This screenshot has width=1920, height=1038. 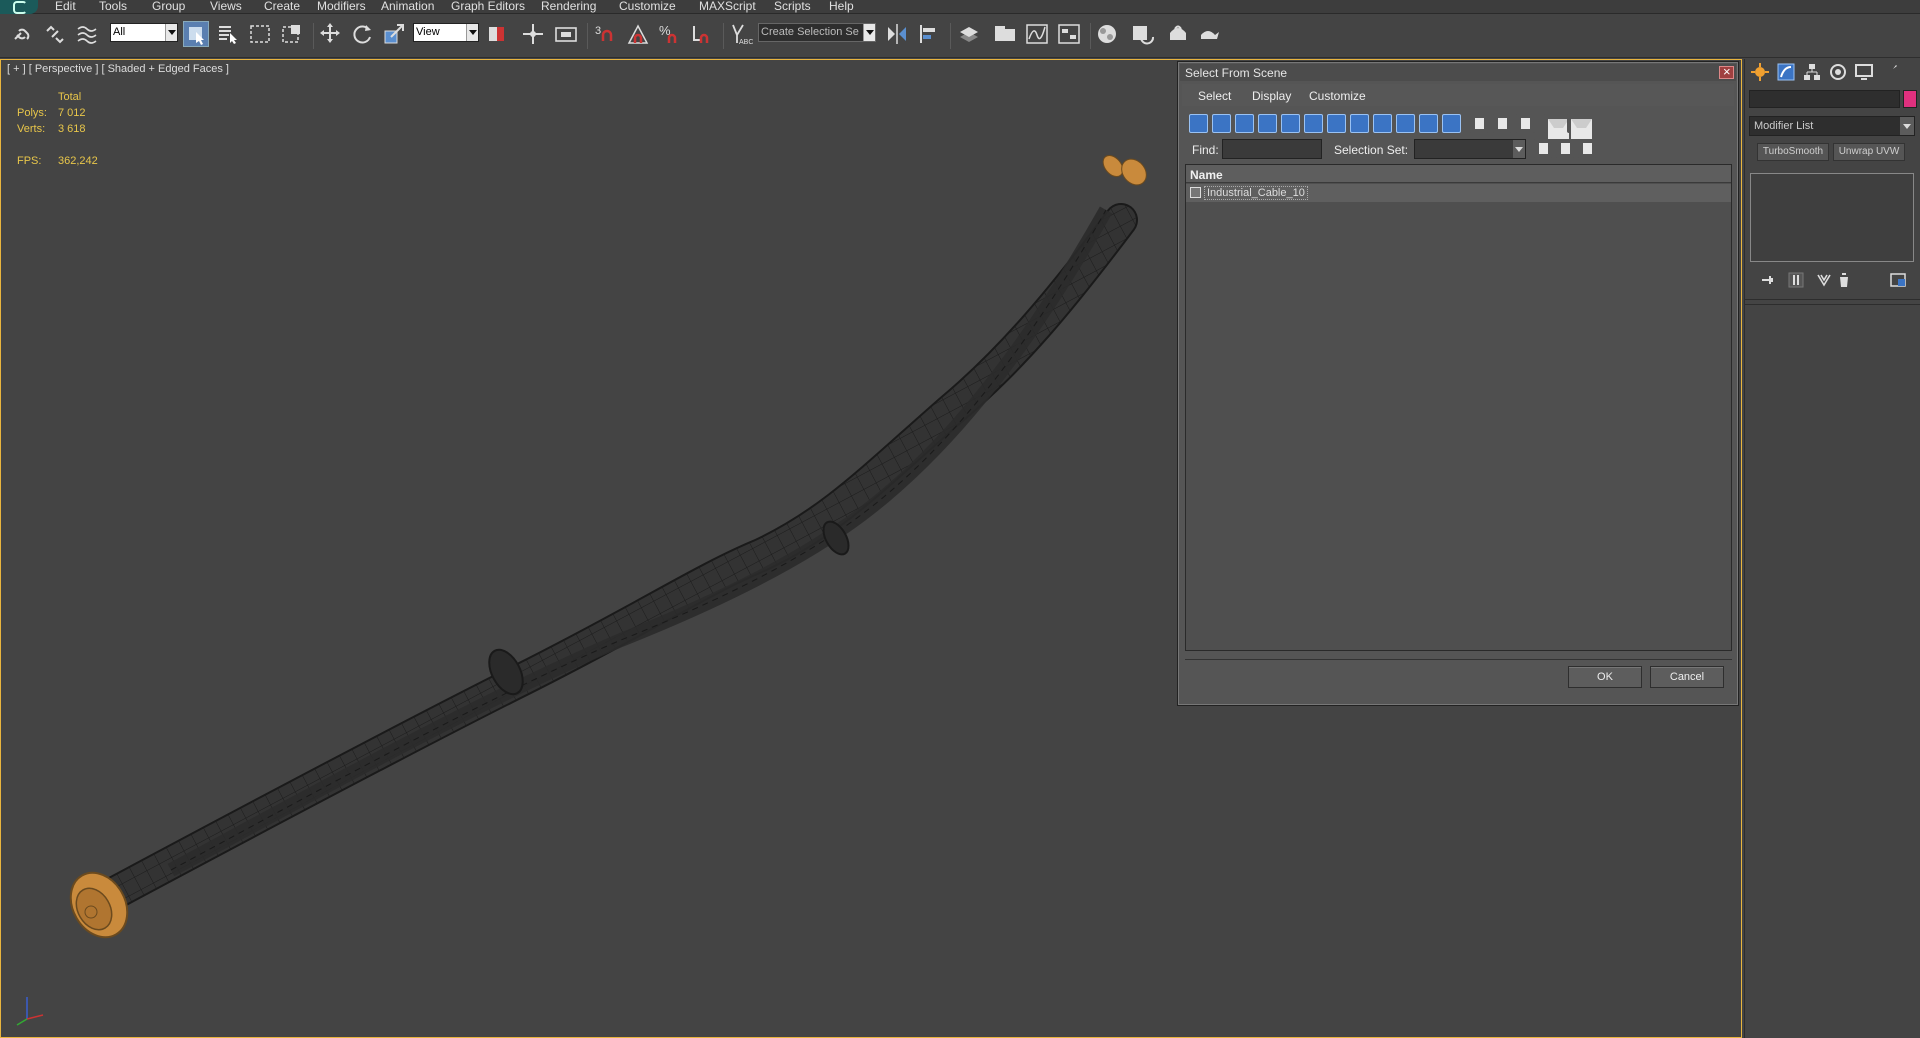 I want to click on toolbar-separator, so click(x=950, y=36).